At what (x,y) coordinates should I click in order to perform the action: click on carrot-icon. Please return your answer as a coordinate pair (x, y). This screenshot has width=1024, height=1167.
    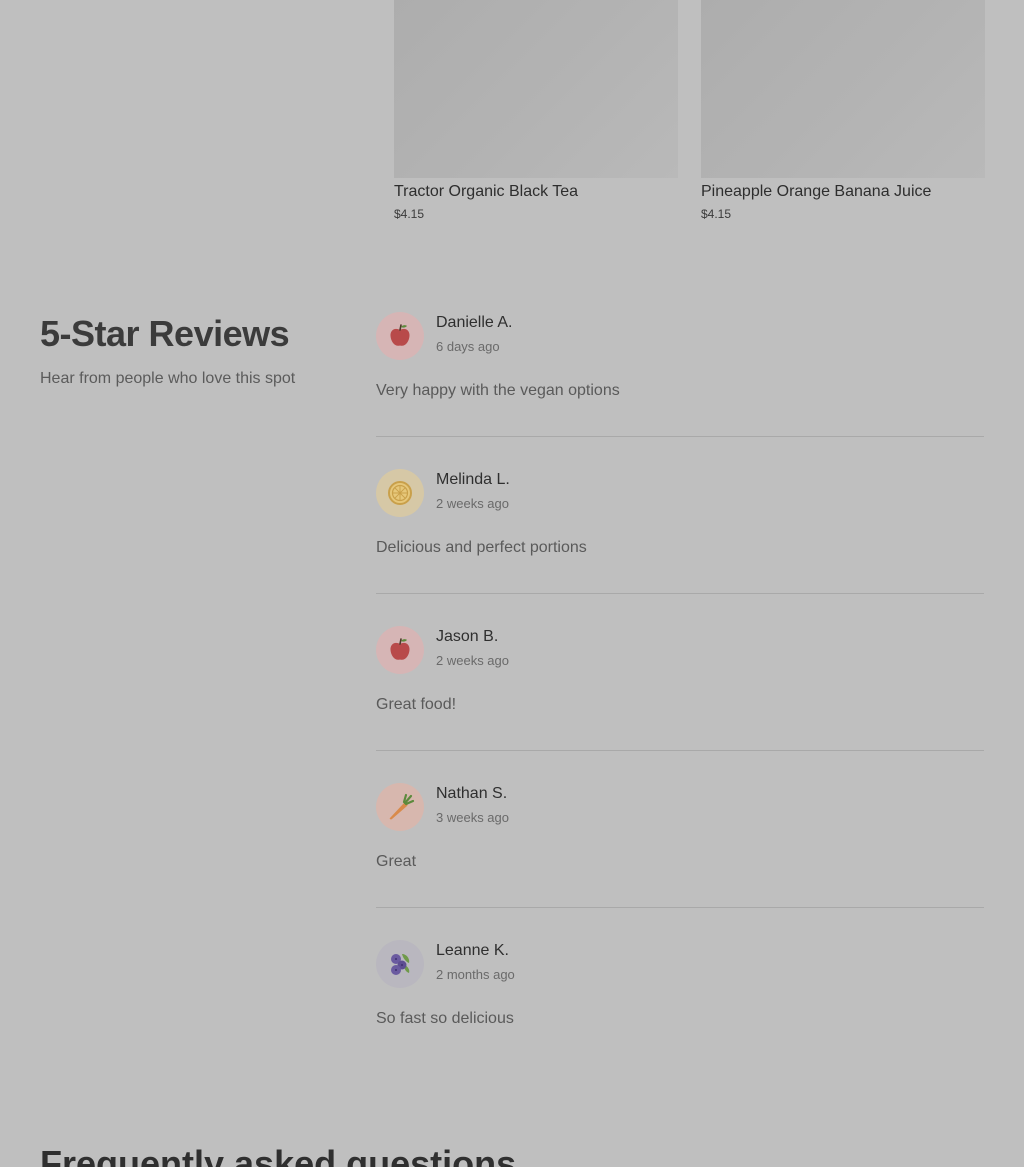
    Looking at the image, I should click on (402, 806).